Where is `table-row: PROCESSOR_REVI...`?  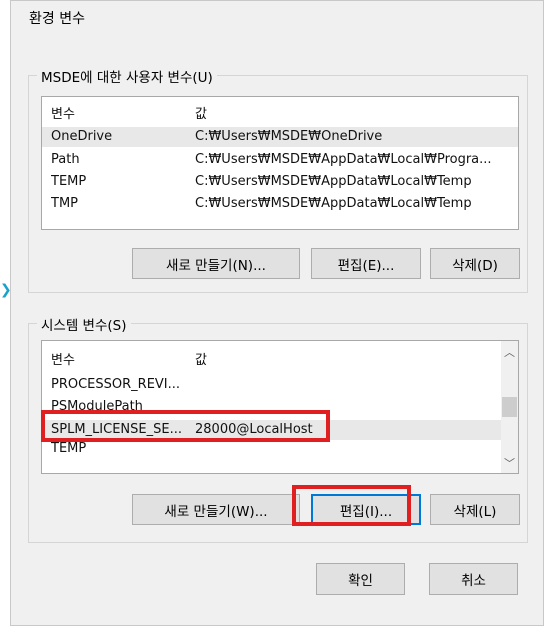 table-row: PROCESSOR_REVI... is located at coordinates (280, 385).